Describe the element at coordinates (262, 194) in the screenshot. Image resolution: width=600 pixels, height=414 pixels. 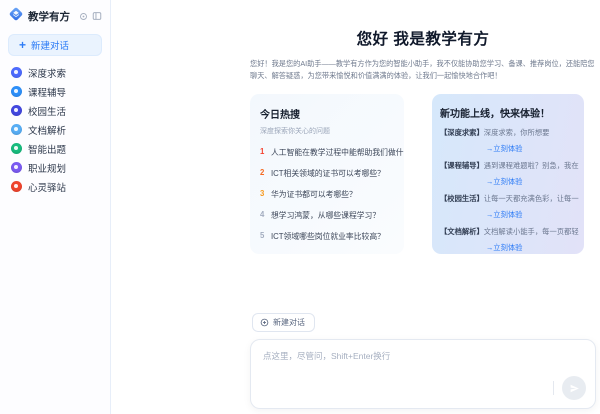
I see `rank-badge: 3` at that location.